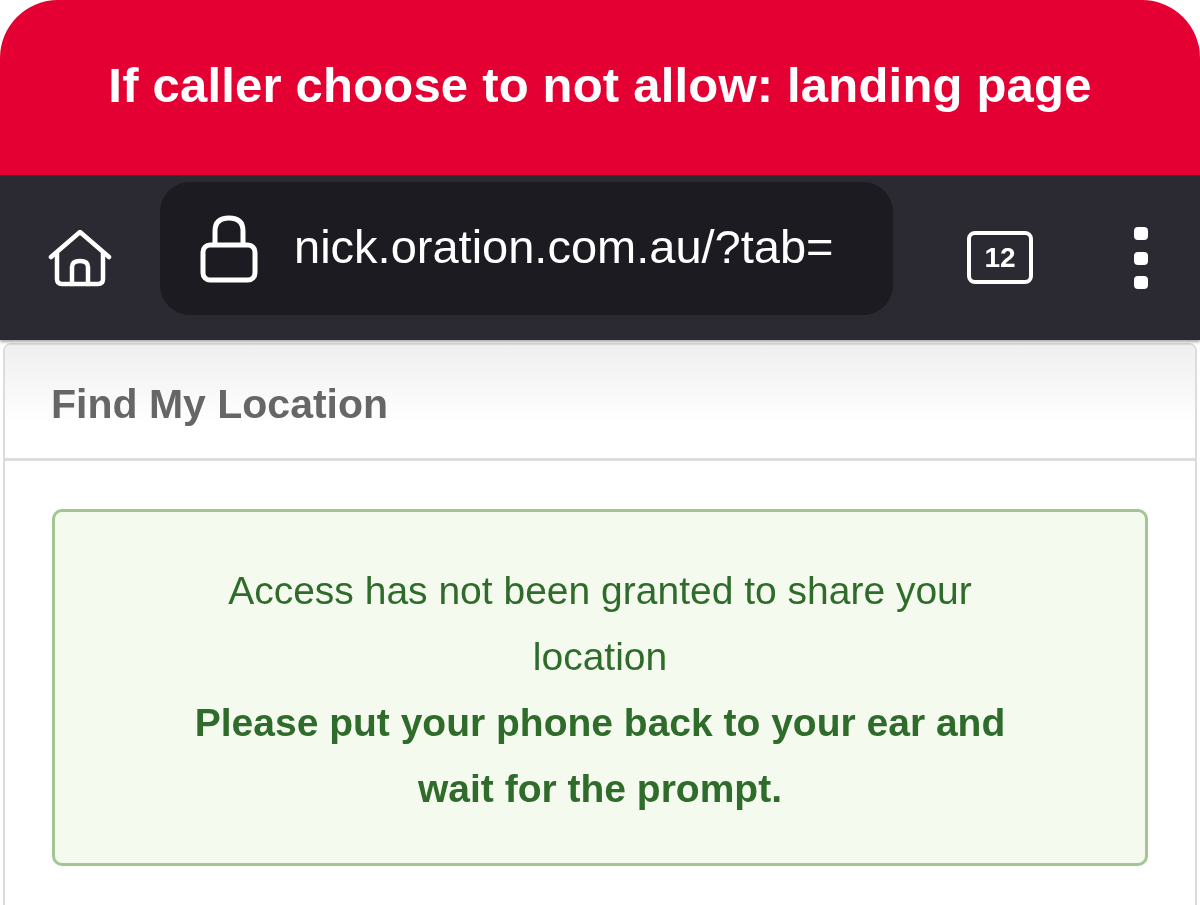 The height and width of the screenshot is (905, 1200). Describe the element at coordinates (80, 257) in the screenshot. I see `home-icon` at that location.